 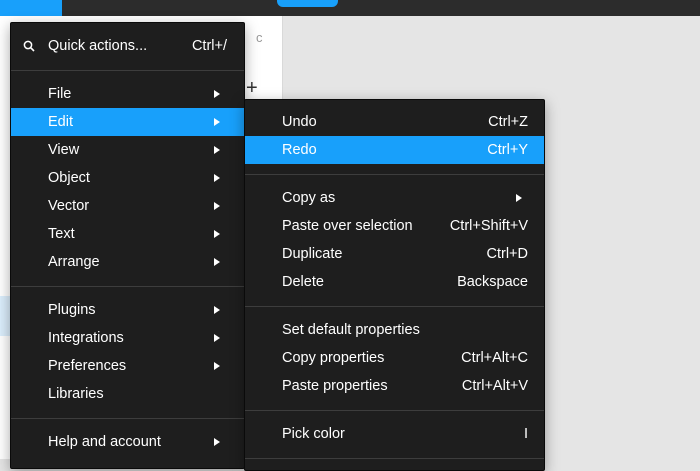 What do you see at coordinates (127, 366) in the screenshot?
I see `menu-item-preferences: Preferences` at bounding box center [127, 366].